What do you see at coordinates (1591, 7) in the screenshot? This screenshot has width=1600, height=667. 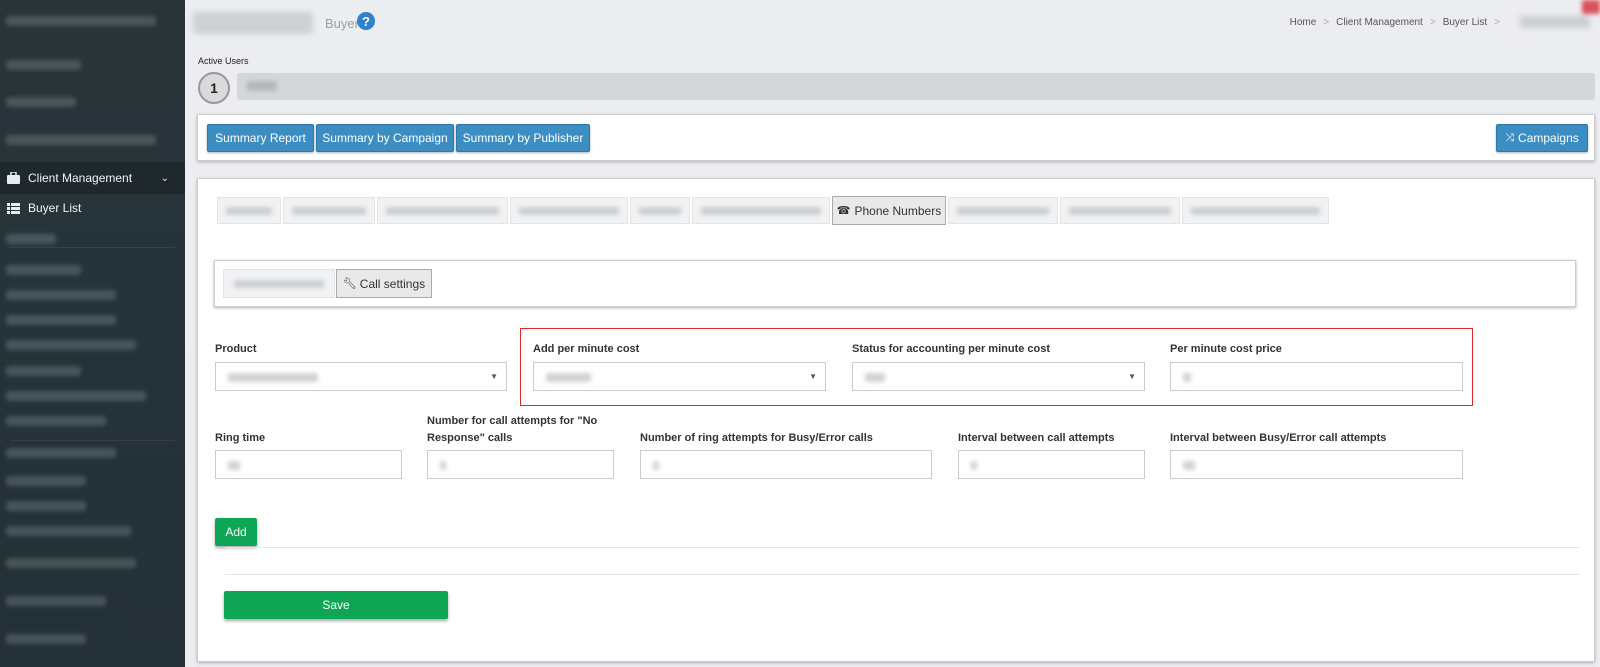 I see `notification-badge` at bounding box center [1591, 7].